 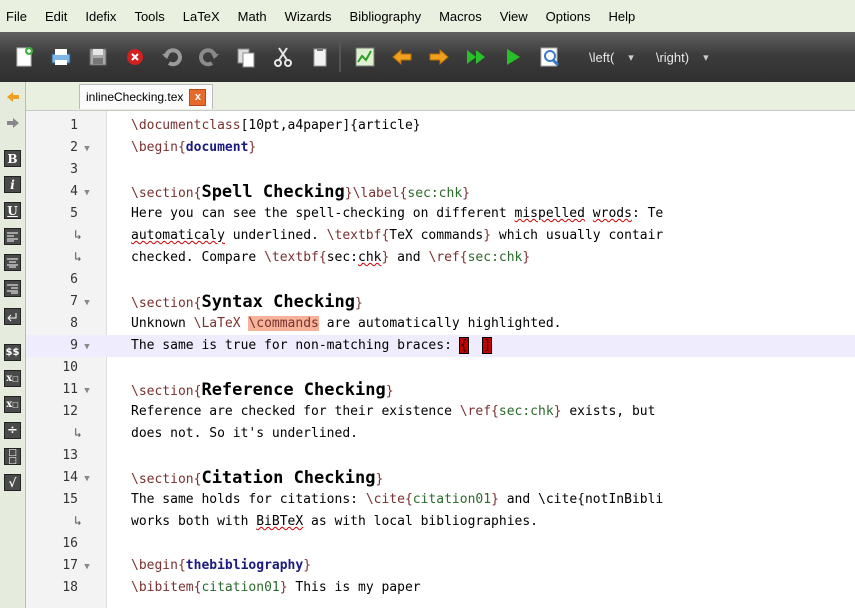 I want to click on forward-button, so click(x=439, y=57).